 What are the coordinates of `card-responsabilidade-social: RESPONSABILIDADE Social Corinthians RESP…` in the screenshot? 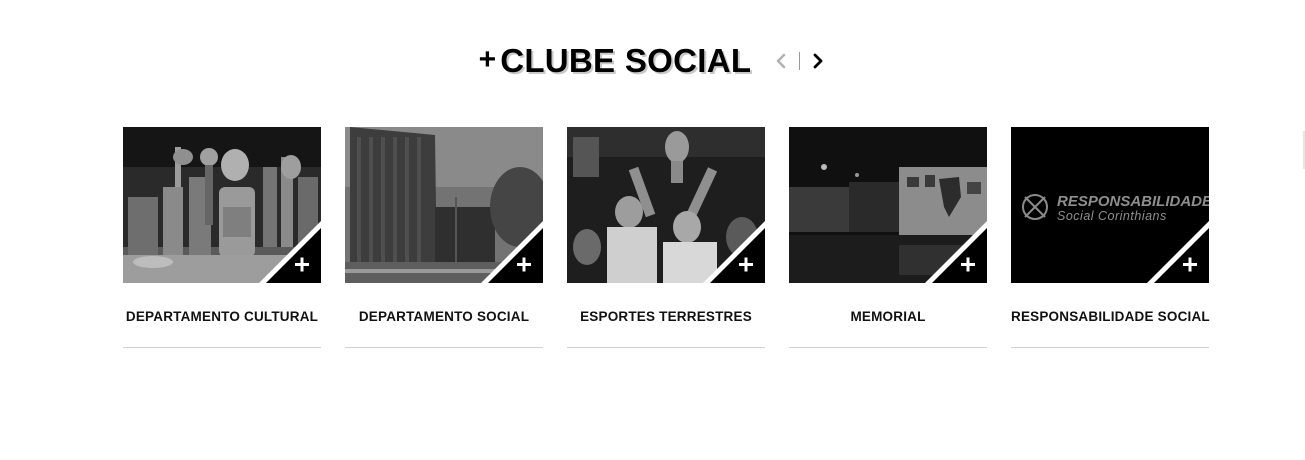 It's located at (1110, 237).